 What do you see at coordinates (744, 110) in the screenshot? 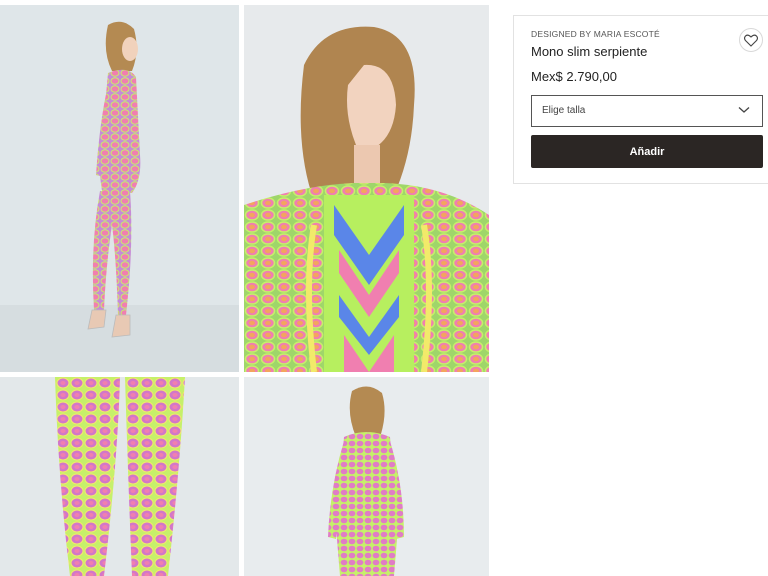
I see `chevron-down-icon` at bounding box center [744, 110].